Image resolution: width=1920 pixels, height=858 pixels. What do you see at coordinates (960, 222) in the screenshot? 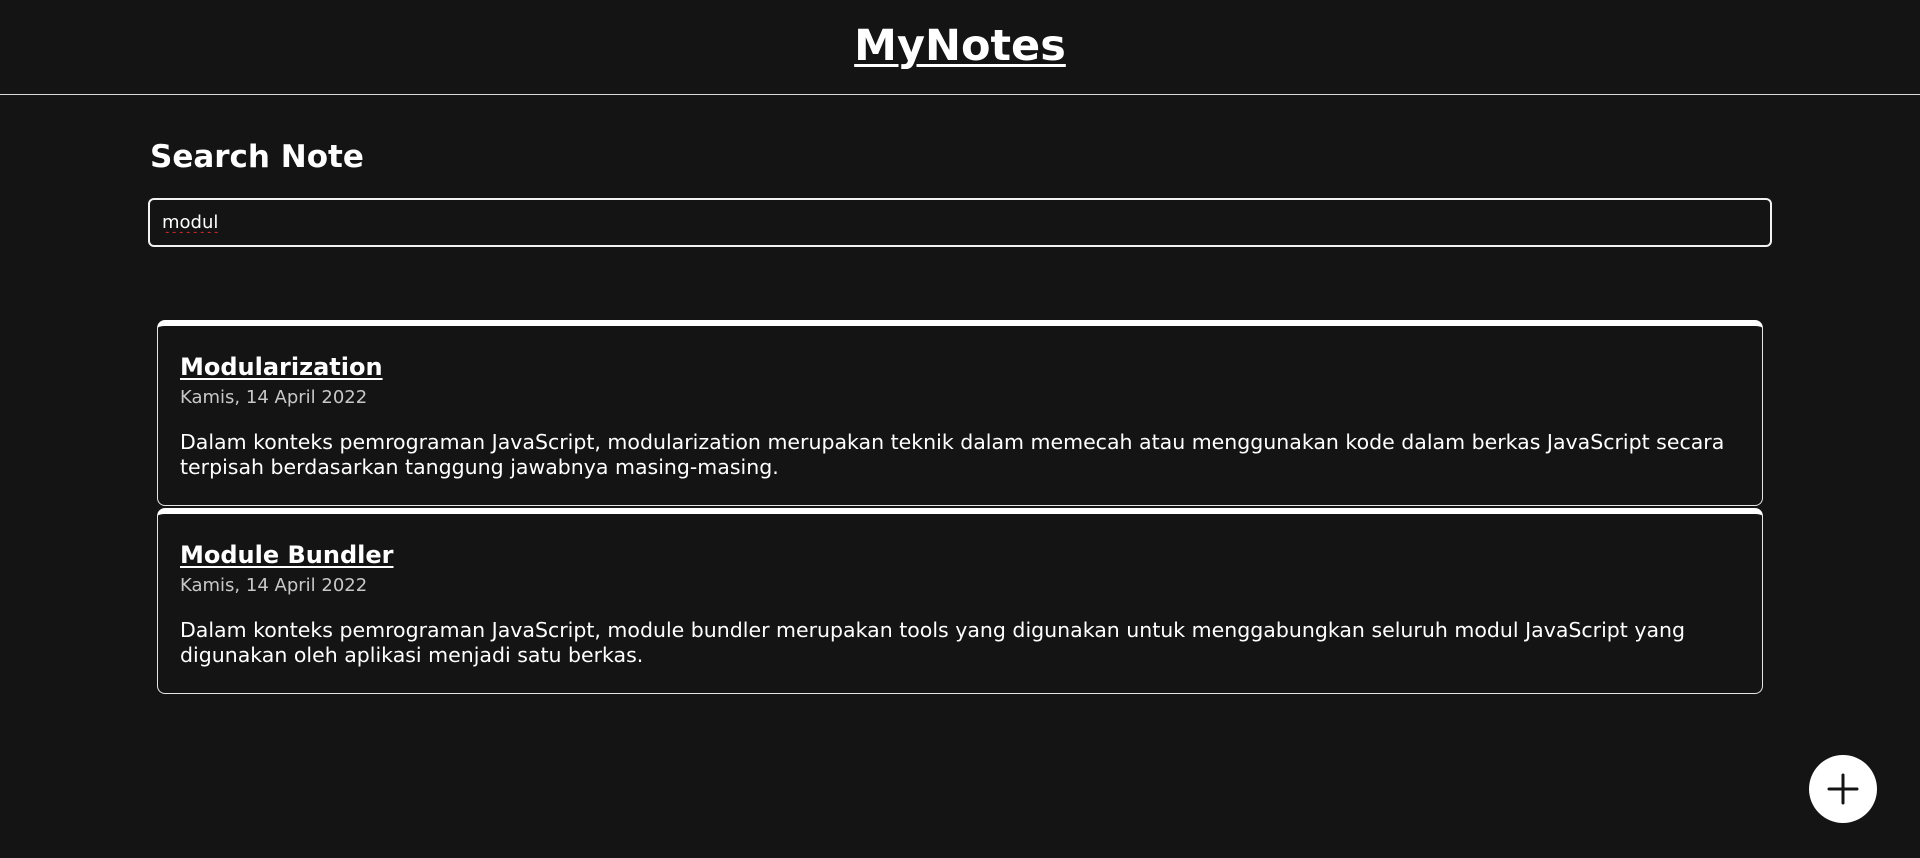
I see `search-input` at bounding box center [960, 222].